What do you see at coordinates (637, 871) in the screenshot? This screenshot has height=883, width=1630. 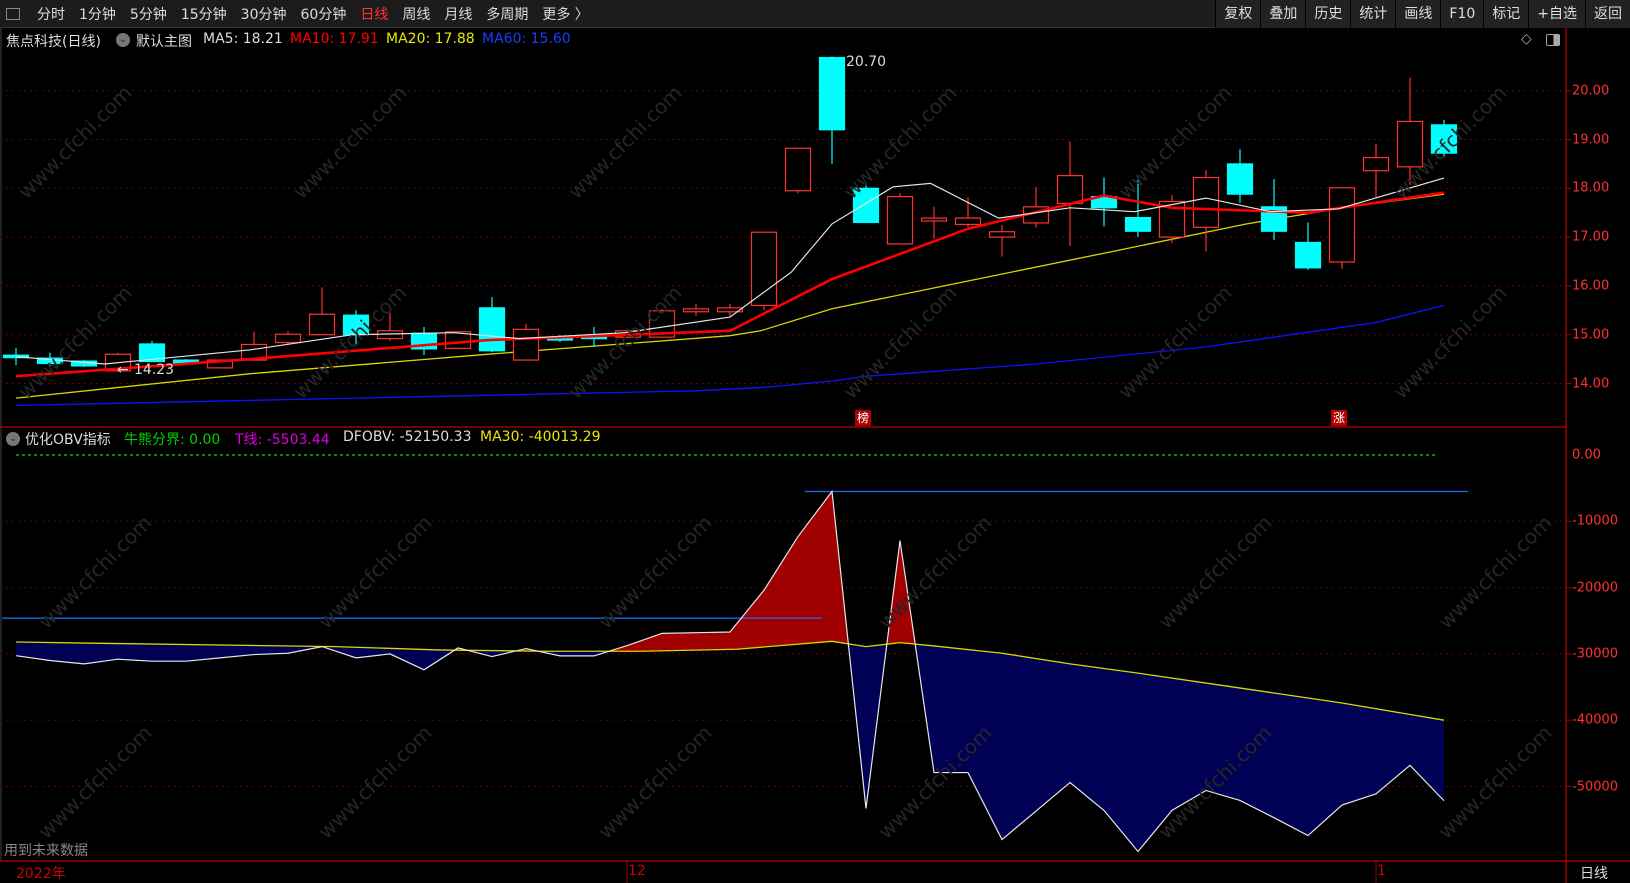 I see `time-label-dec: 12` at bounding box center [637, 871].